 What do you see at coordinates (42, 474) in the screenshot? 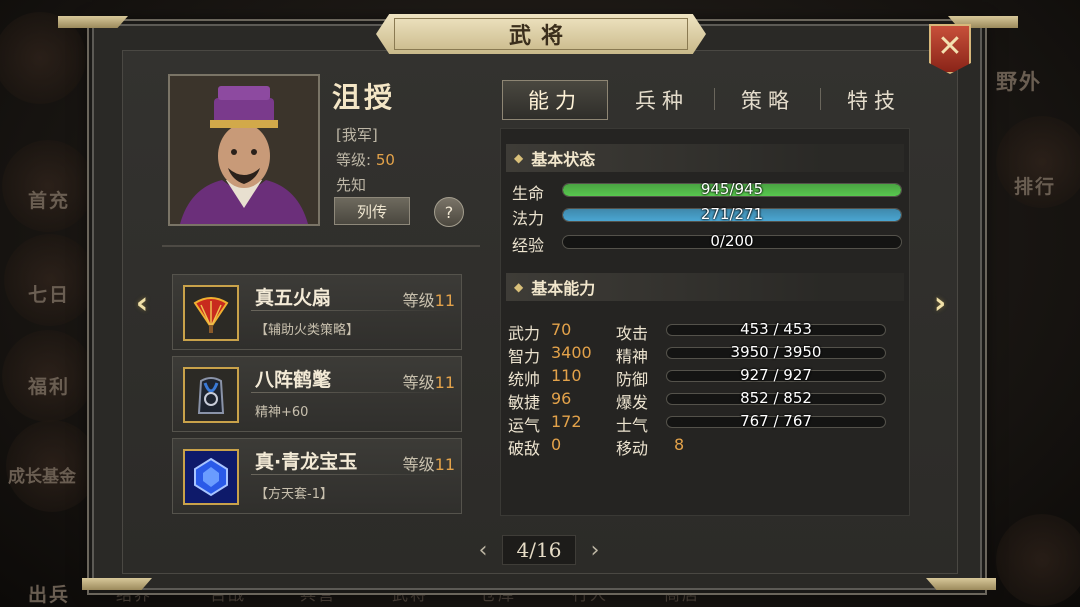
I see `bg-label-growth-fund: 成长基金` at bounding box center [42, 474].